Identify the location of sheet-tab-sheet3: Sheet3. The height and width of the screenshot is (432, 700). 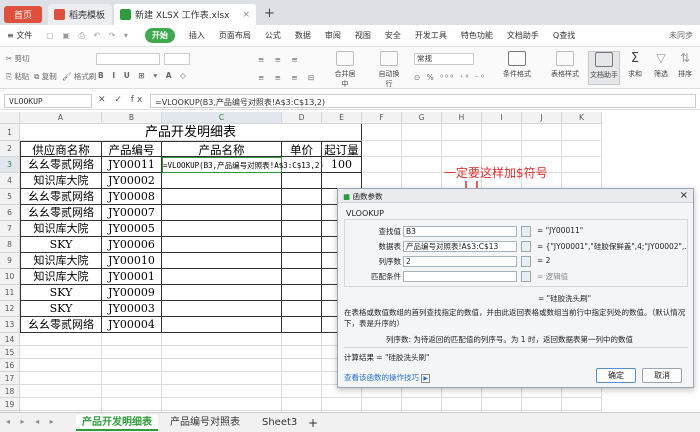
(279, 423).